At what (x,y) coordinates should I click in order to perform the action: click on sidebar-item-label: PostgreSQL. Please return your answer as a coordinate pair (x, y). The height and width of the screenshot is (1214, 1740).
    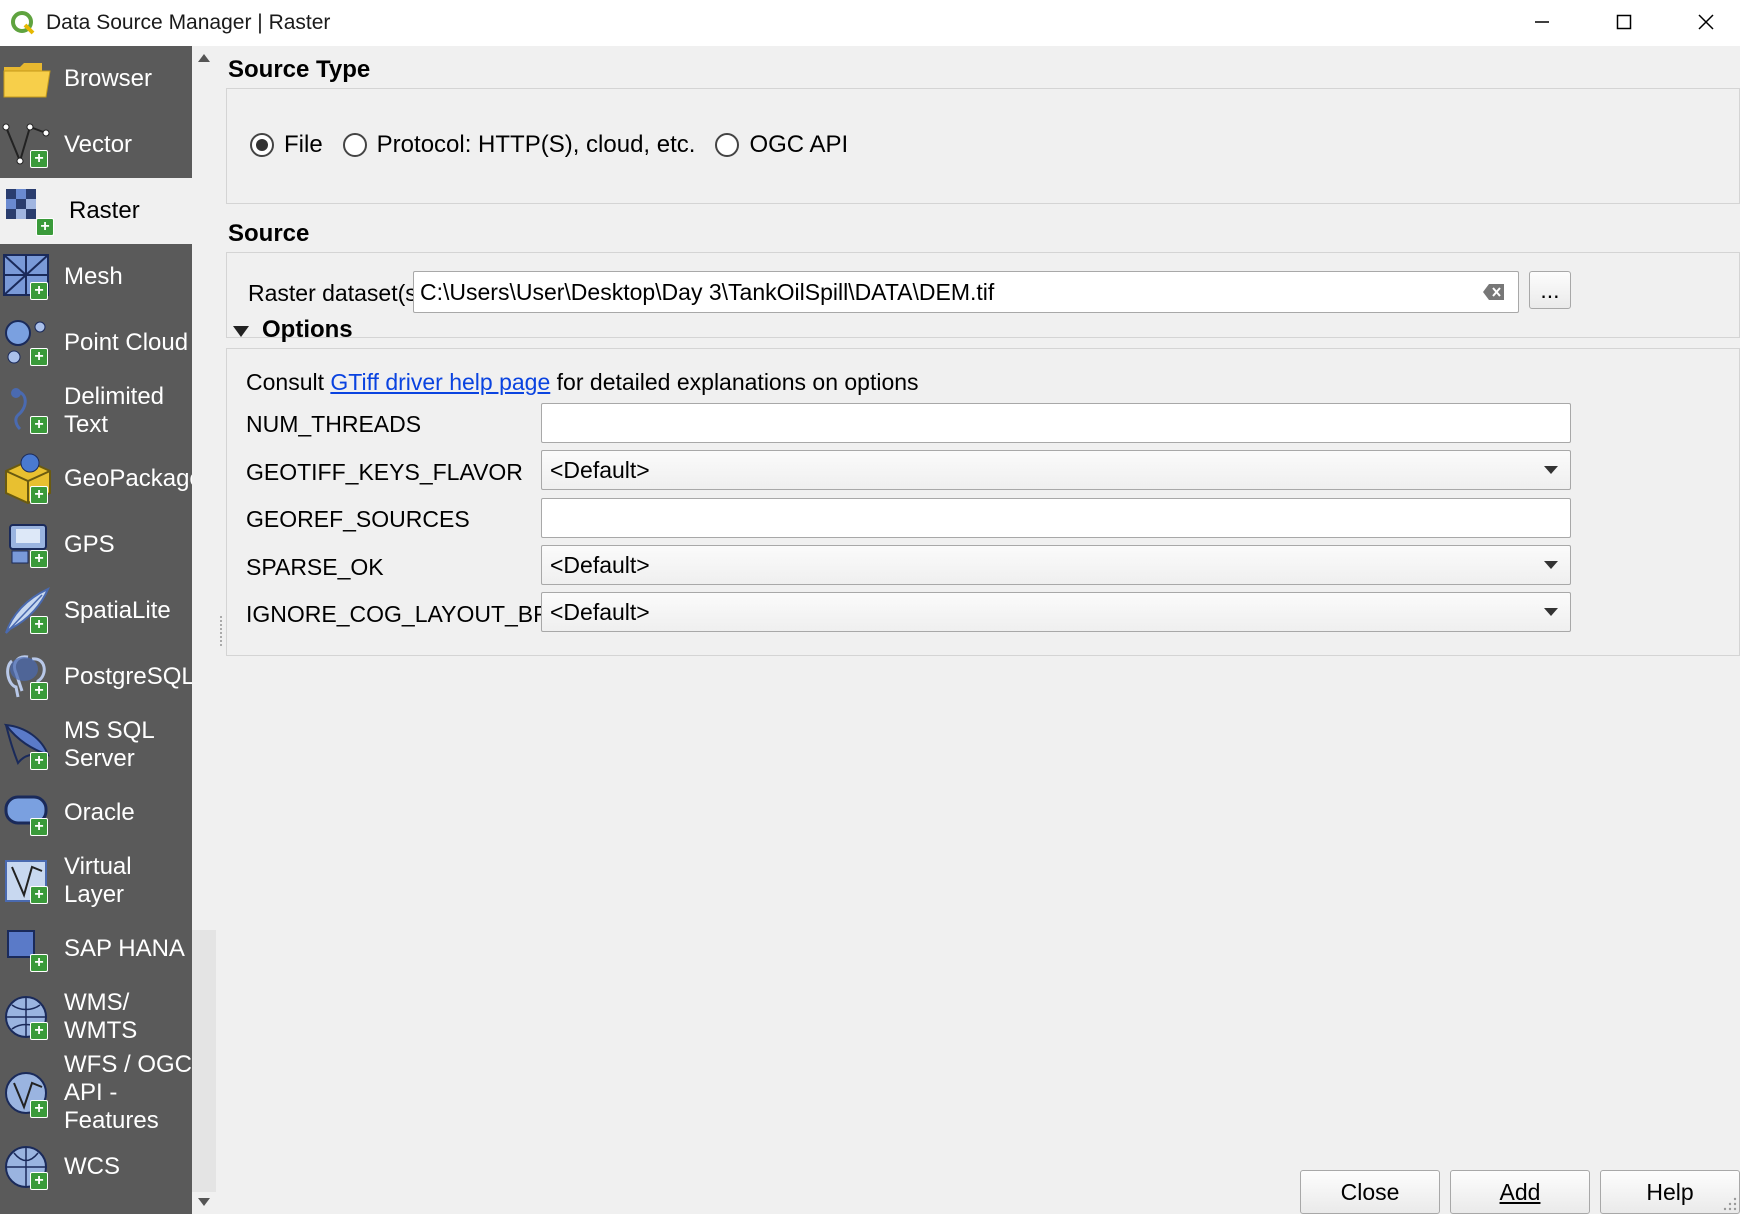
    Looking at the image, I should click on (128, 676).